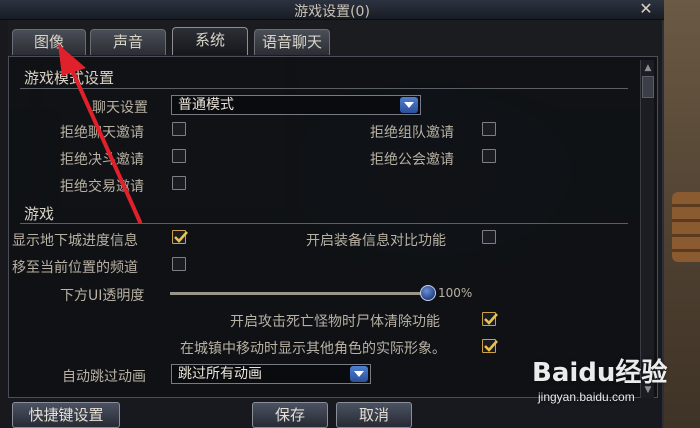 This screenshot has width=700, height=428. I want to click on refuse-trade-label: 拒绝交易邀请, so click(102, 187).